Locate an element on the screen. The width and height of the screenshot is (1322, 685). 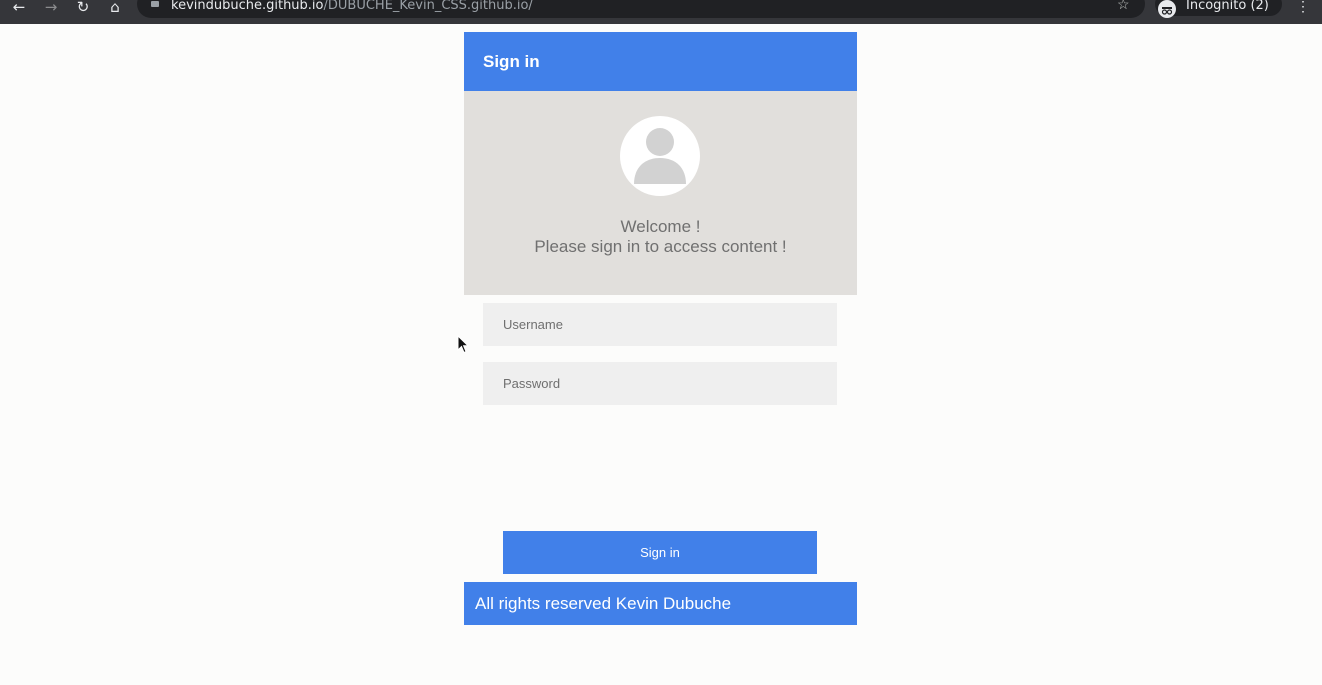
incognito-icon is located at coordinates (1167, 9).